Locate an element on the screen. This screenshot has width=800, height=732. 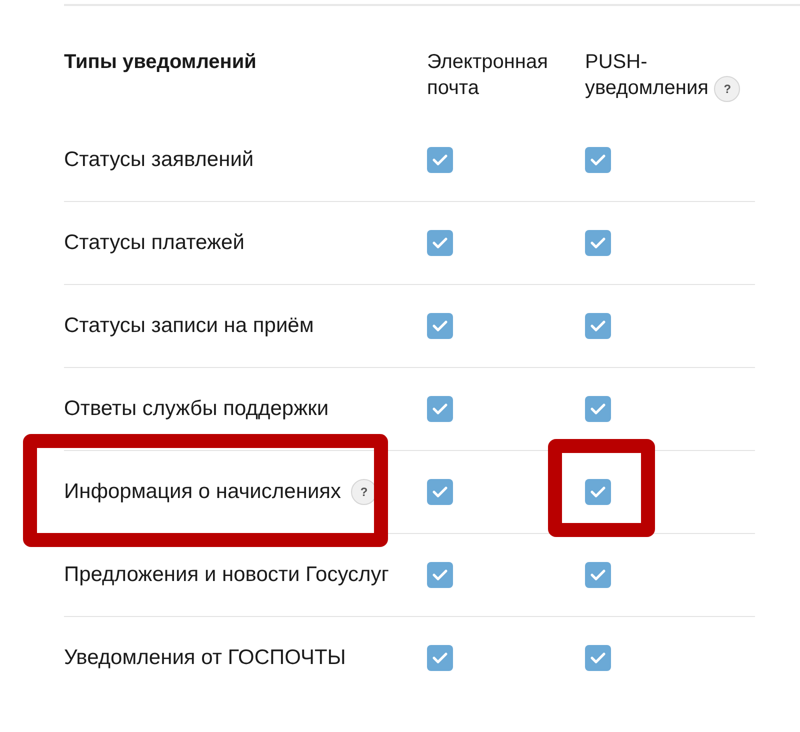
column-heading: Электронная почта is located at coordinates (488, 75).